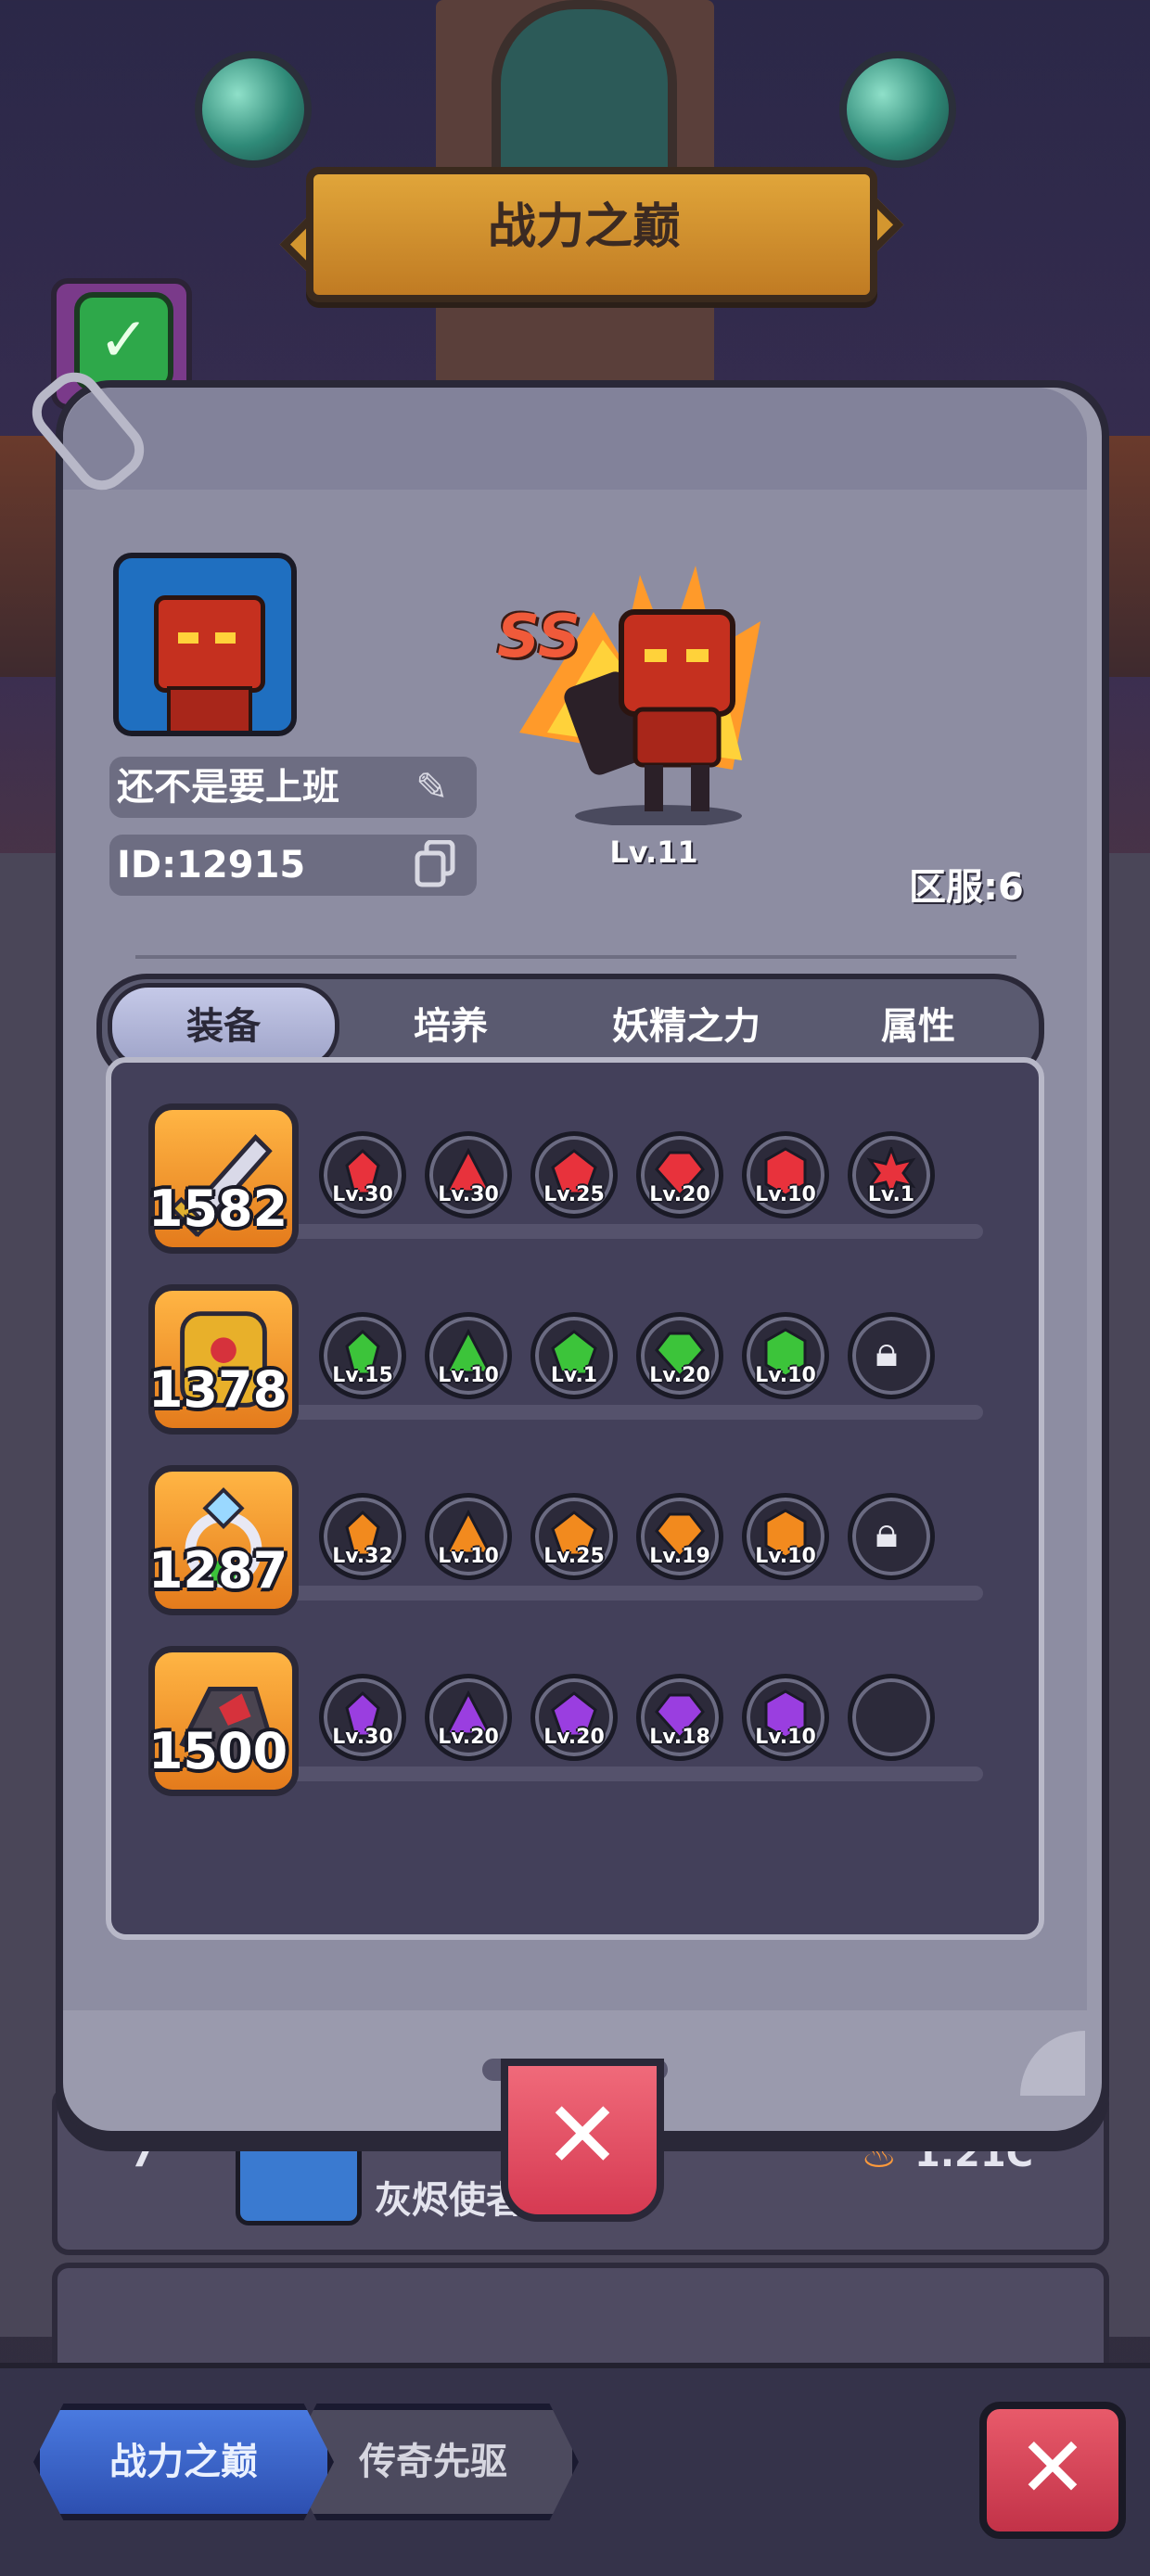 This screenshot has height=2576, width=1150. Describe the element at coordinates (653, 853) in the screenshot. I see `hero-level: Lv.11` at that location.